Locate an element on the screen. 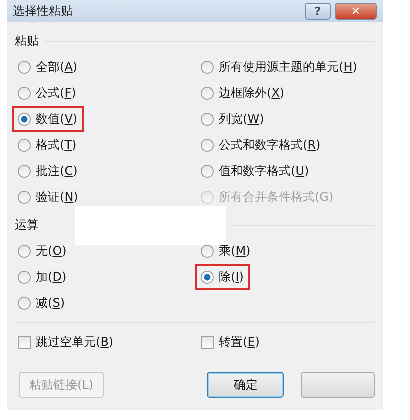 The image size is (410, 420). section-heading: 运算 is located at coordinates (27, 225).